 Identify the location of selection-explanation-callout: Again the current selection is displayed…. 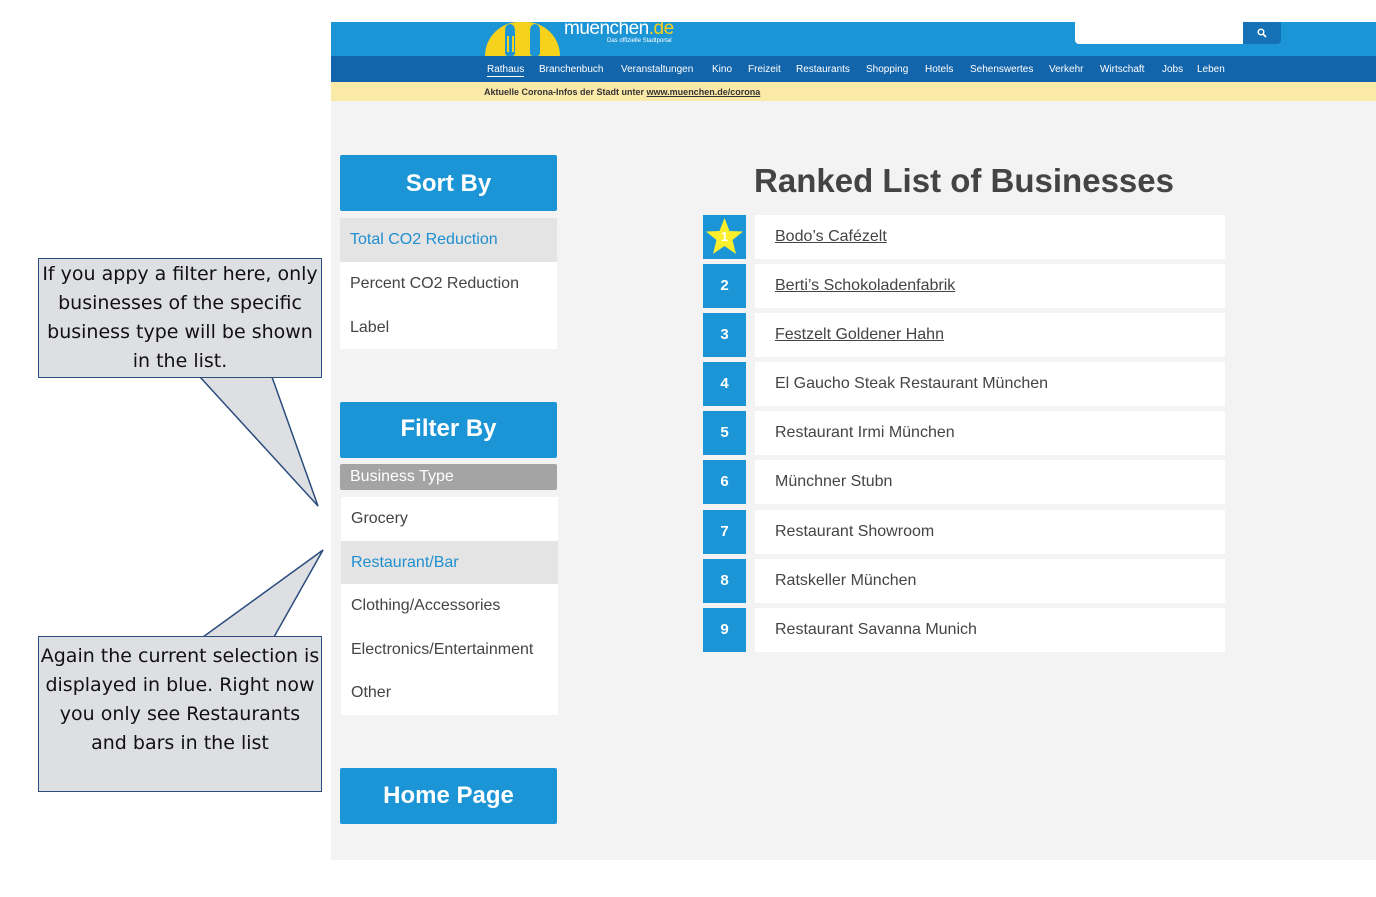
(180, 714).